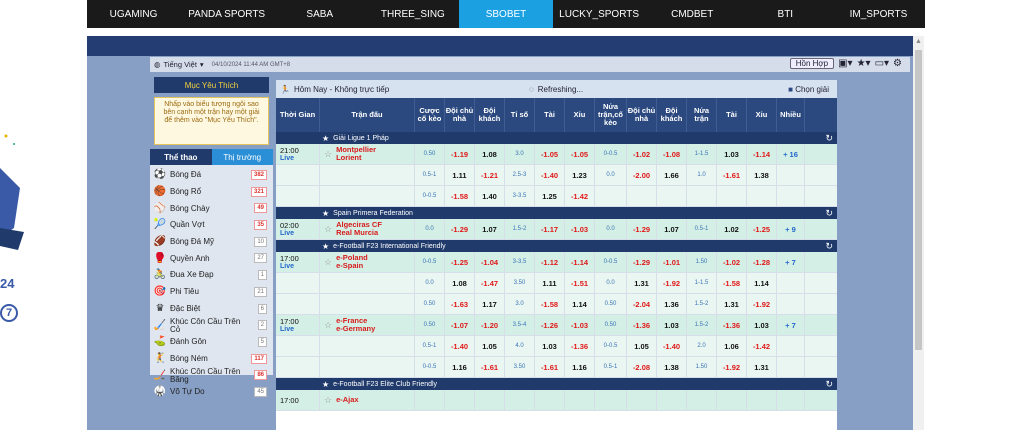  I want to click on home-team: e-Ajax, so click(347, 400).